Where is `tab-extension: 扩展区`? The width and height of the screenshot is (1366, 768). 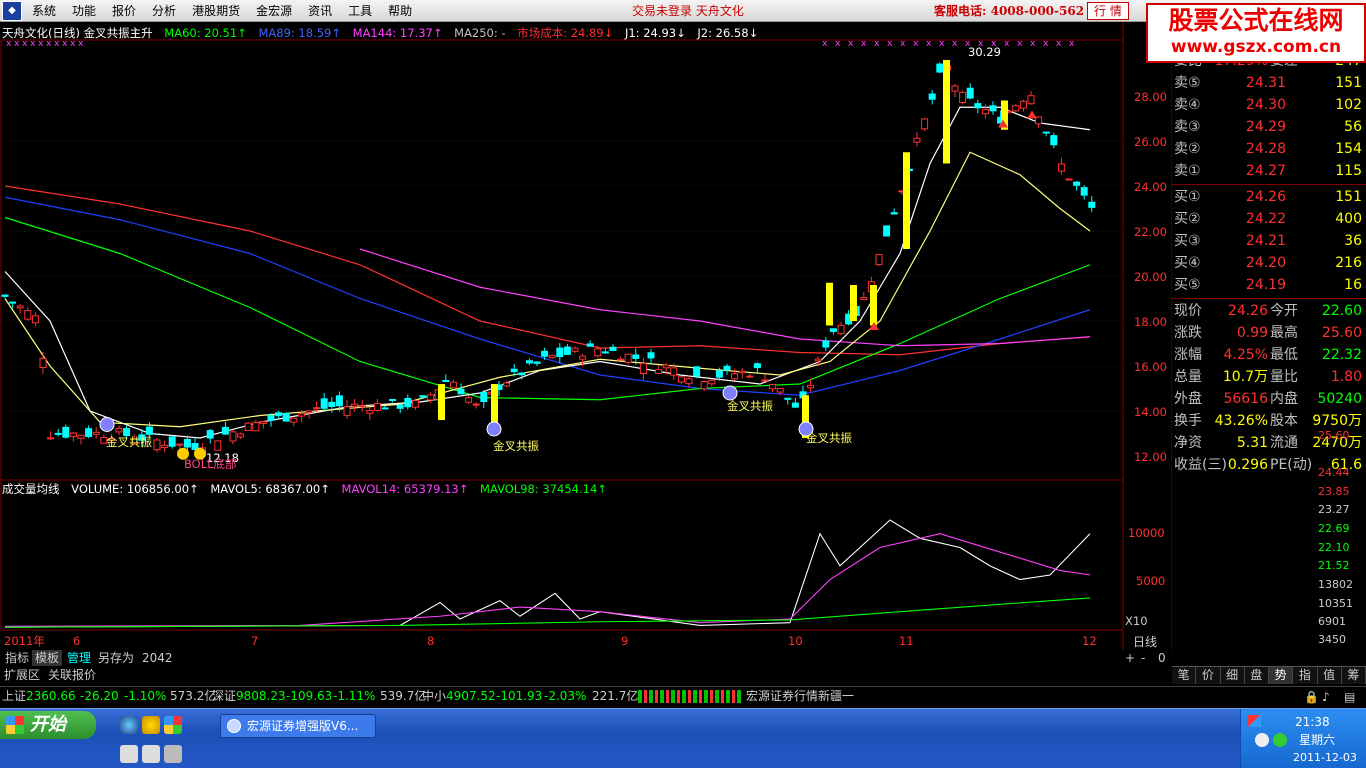 tab-extension: 扩展区 is located at coordinates (22, 675).